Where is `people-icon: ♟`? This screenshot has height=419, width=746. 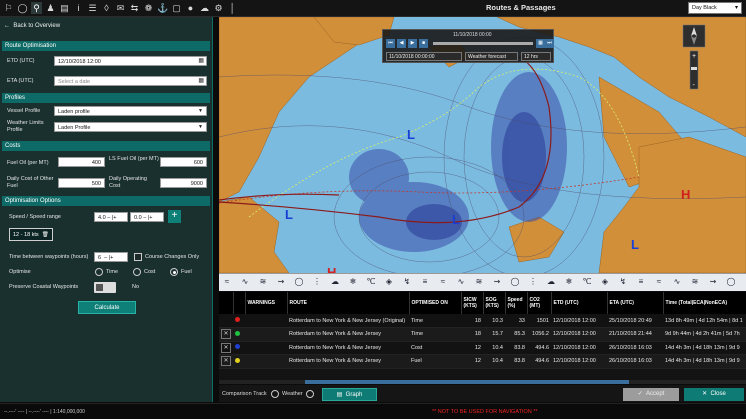 people-icon: ♟ is located at coordinates (50, 8).